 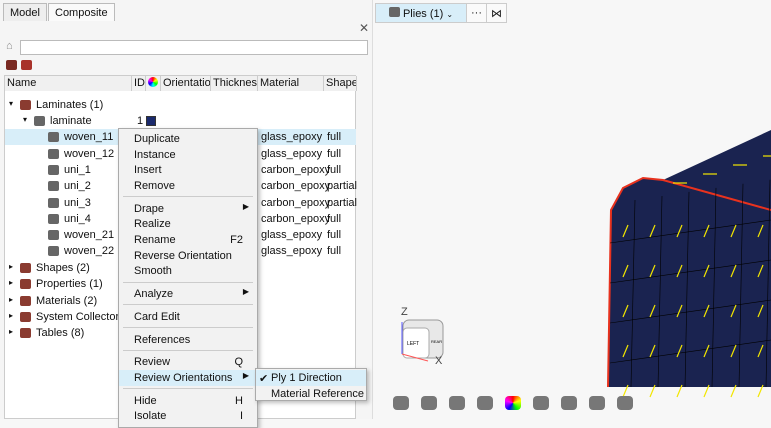 I want to click on menu-item-hide: Hide H, so click(x=188, y=401).